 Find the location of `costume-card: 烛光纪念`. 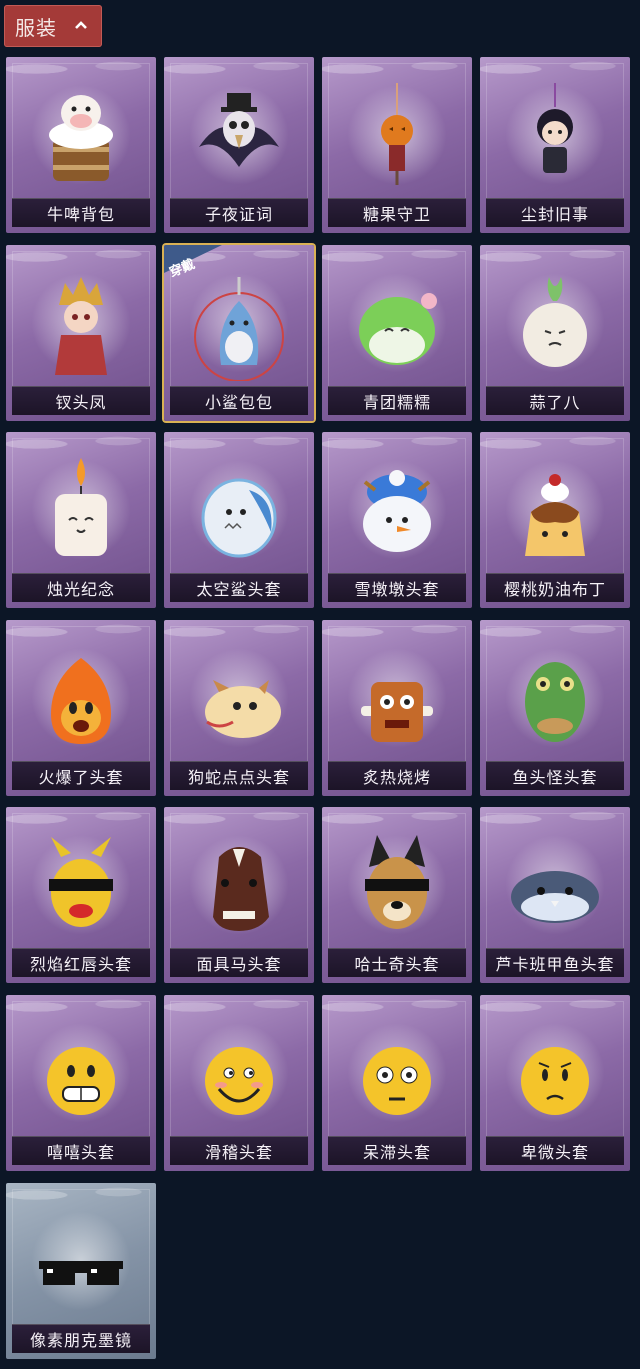

costume-card: 烛光纪念 is located at coordinates (81, 520).